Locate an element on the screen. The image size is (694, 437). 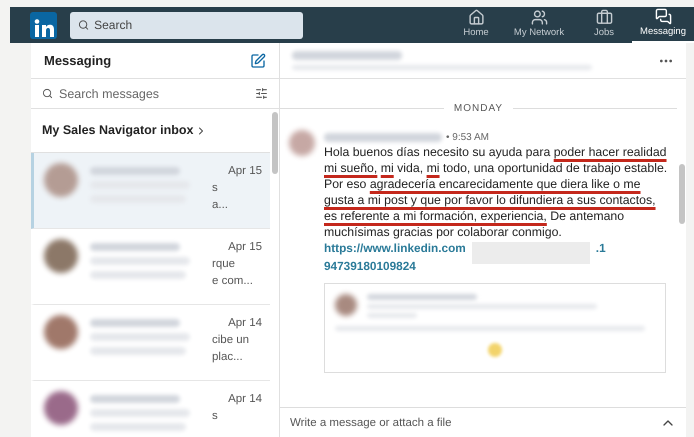
post-link: https://www.linkedin.com is located at coordinates (395, 248).